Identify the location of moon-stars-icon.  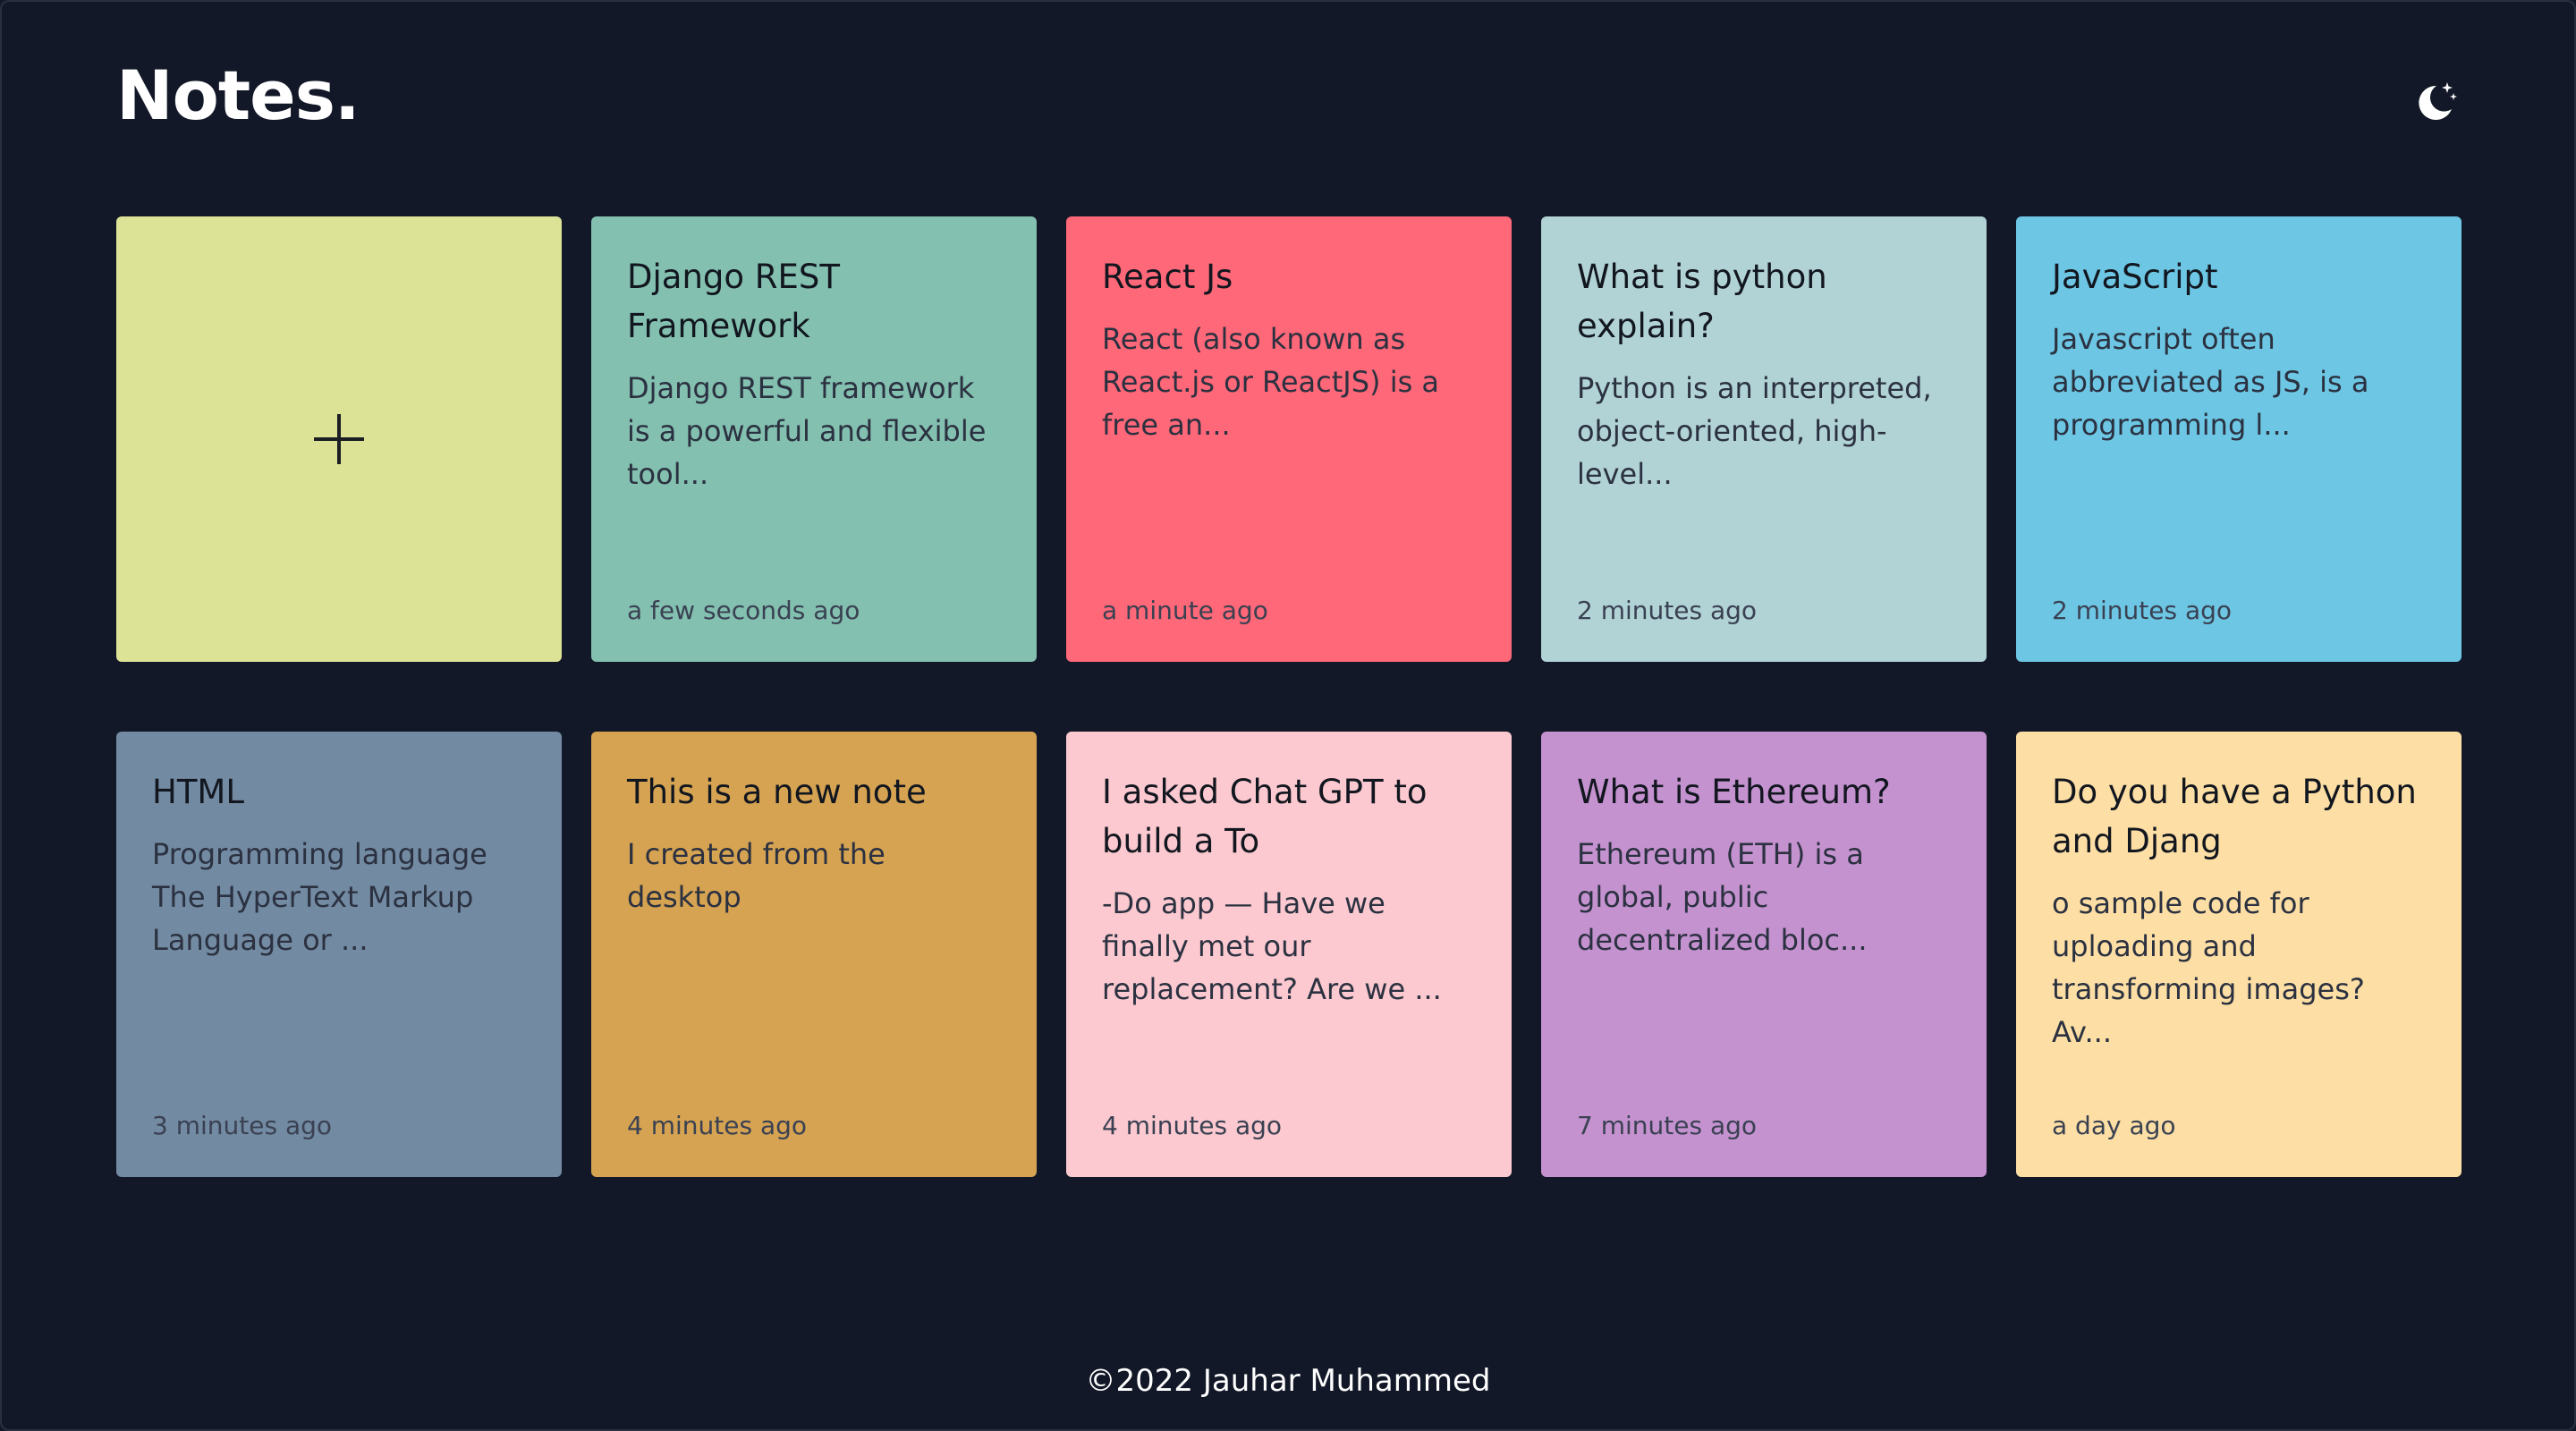
(2438, 101).